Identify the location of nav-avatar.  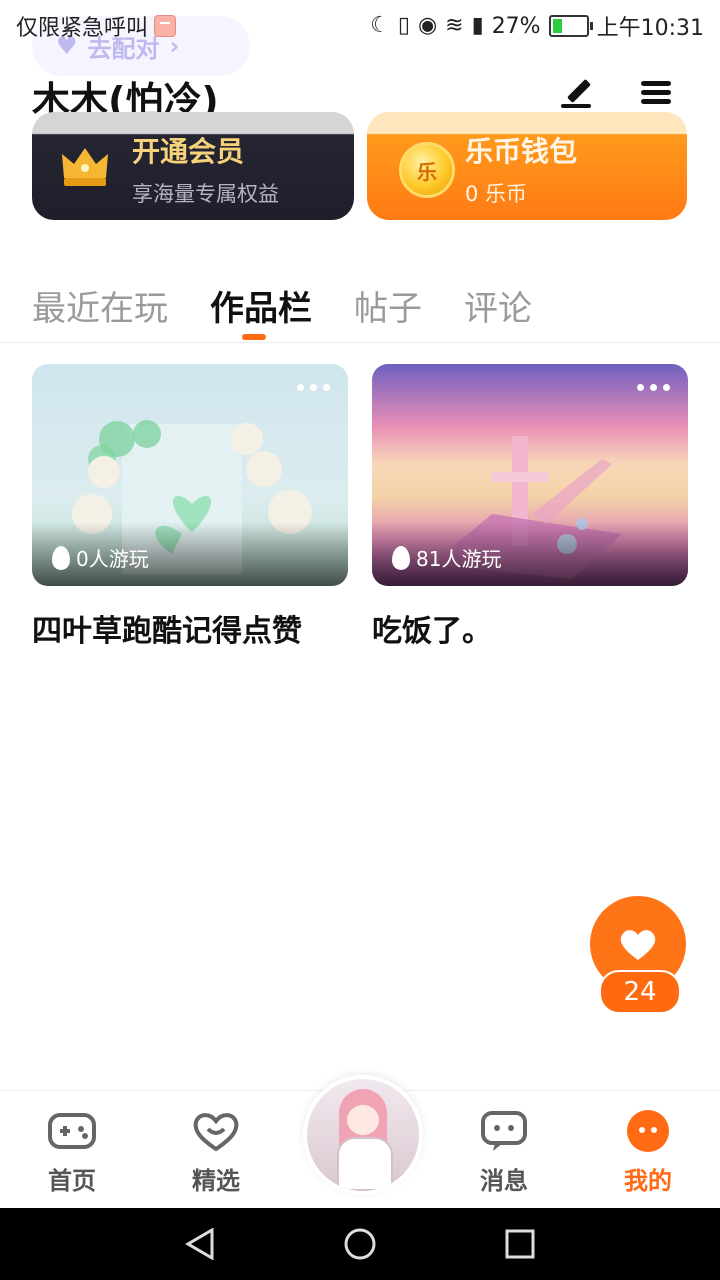
(363, 1135).